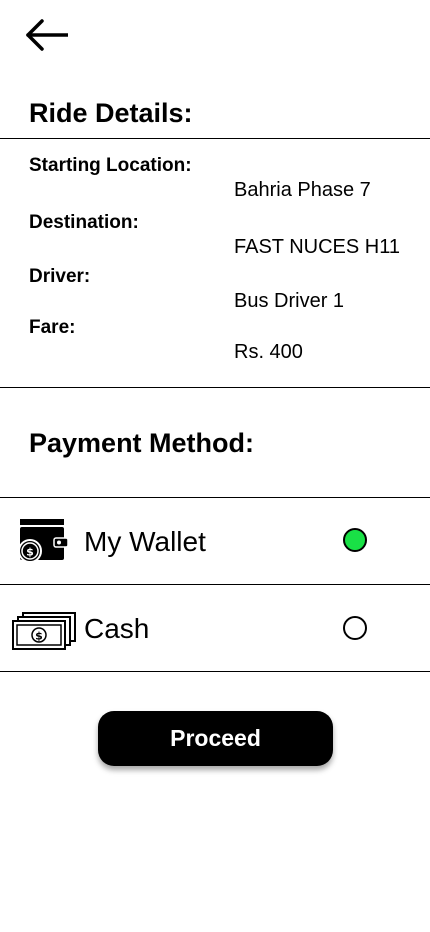 Image resolution: width=430 pixels, height=932 pixels. What do you see at coordinates (268, 352) in the screenshot?
I see `fare-value: Rs. 400` at bounding box center [268, 352].